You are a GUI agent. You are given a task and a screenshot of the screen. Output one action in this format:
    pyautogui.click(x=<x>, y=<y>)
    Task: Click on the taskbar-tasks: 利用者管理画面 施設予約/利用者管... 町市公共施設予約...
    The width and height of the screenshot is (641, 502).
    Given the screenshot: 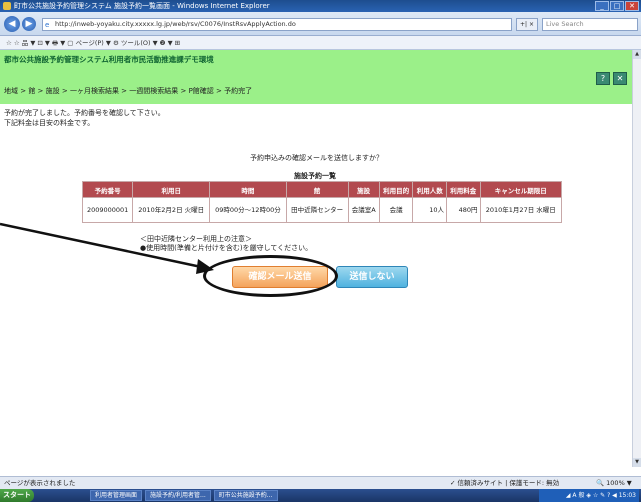 What is the action you would take?
    pyautogui.click(x=184, y=495)
    